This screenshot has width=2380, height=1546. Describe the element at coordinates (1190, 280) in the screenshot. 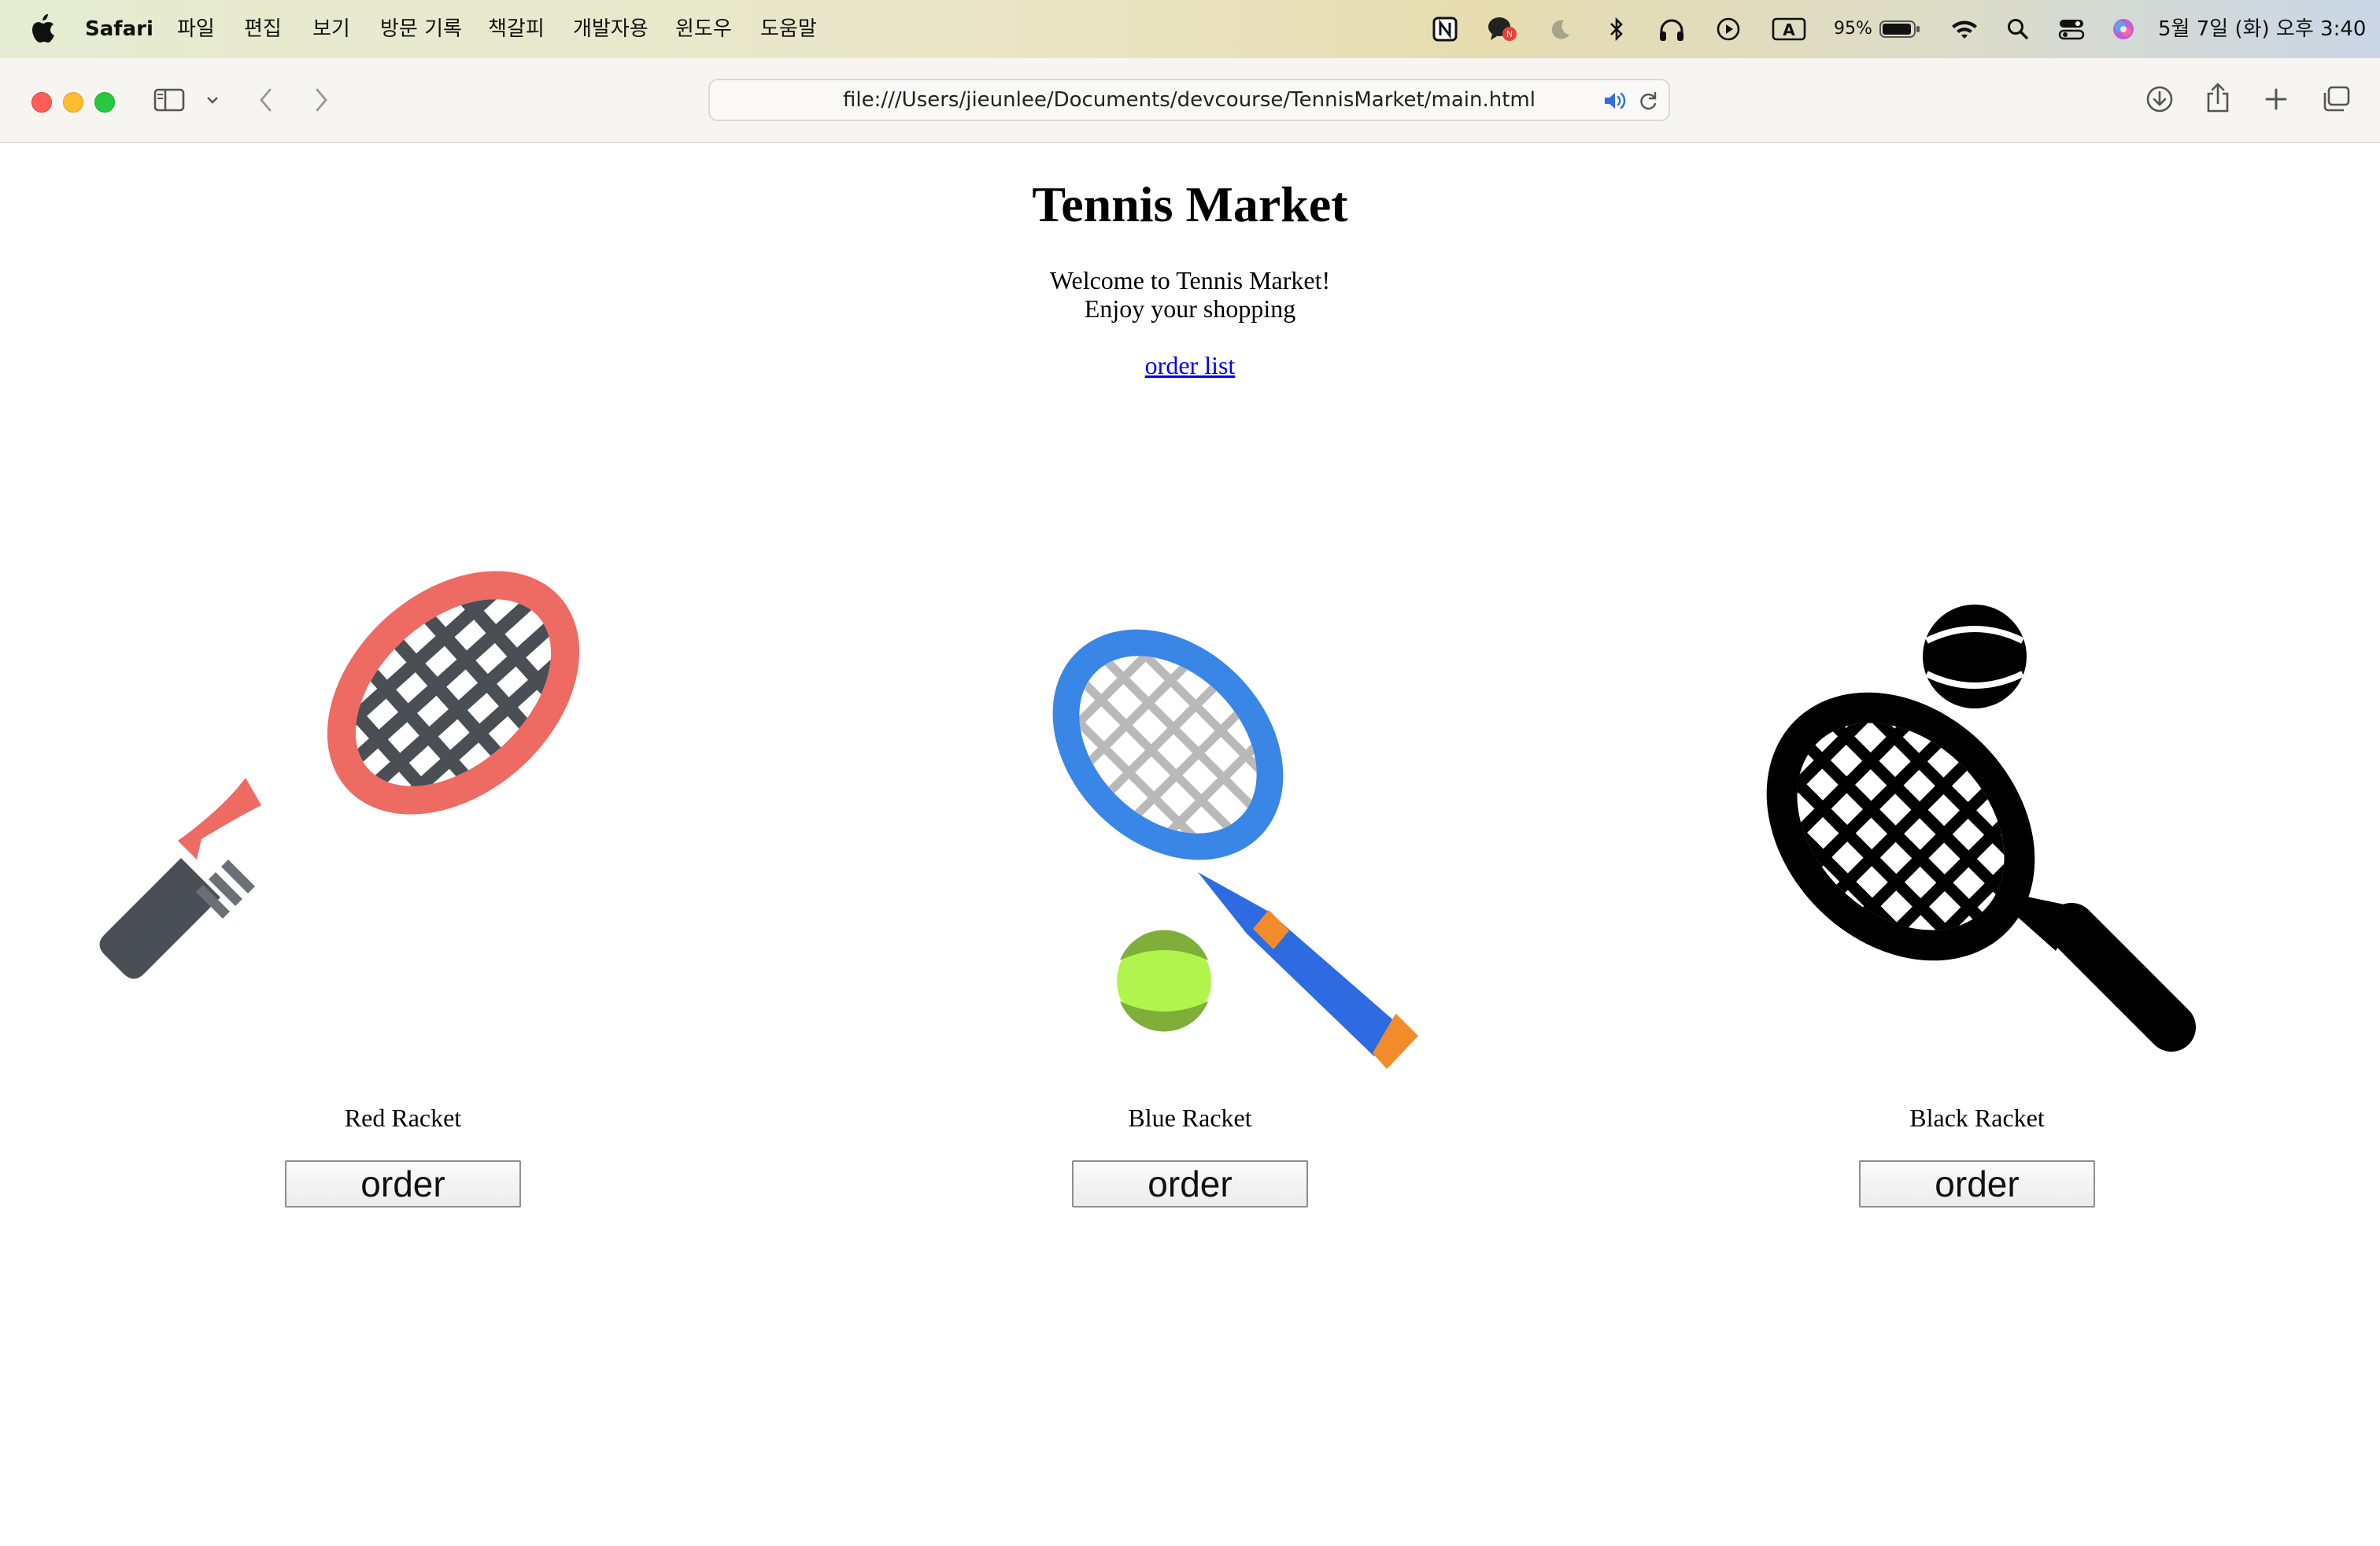

I see `welcome-text: Welcome to Tennis Market!` at that location.